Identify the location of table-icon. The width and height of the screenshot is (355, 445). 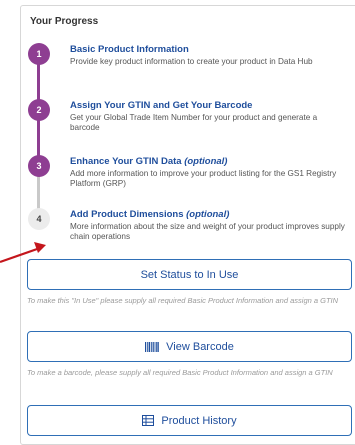
(148, 420).